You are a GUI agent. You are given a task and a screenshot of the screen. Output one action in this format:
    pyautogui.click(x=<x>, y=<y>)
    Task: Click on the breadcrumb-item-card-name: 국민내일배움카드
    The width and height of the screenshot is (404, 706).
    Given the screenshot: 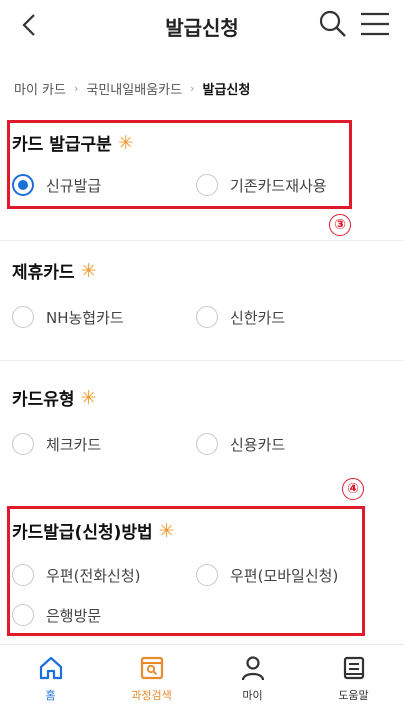 What is the action you would take?
    pyautogui.click(x=134, y=88)
    